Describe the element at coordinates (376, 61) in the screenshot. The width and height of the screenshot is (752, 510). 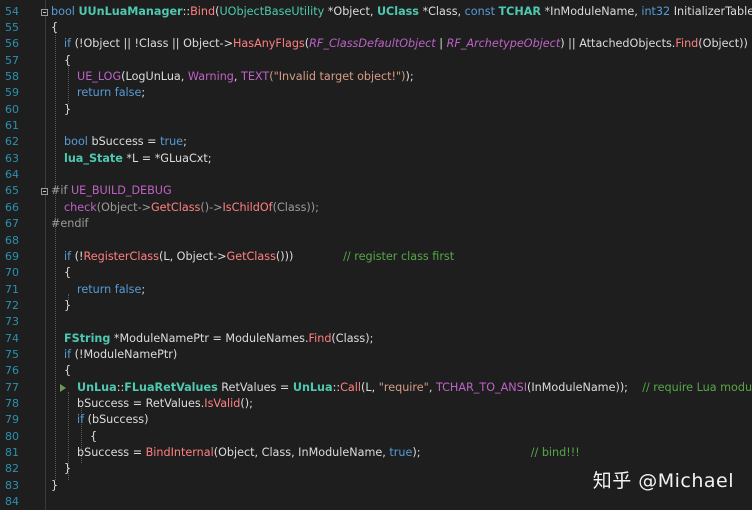
I see `code-line: 57 {` at that location.